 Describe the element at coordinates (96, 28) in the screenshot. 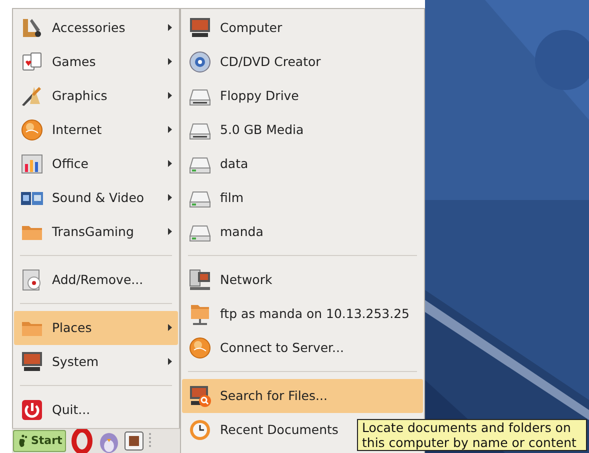

I see `menu-item: Accessories` at that location.